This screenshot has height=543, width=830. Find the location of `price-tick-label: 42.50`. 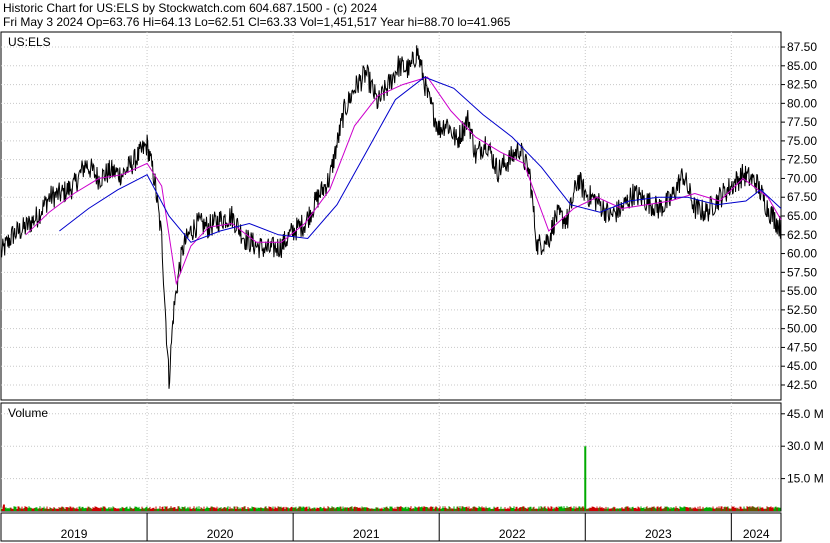

price-tick-label: 42.50 is located at coordinates (802, 385).